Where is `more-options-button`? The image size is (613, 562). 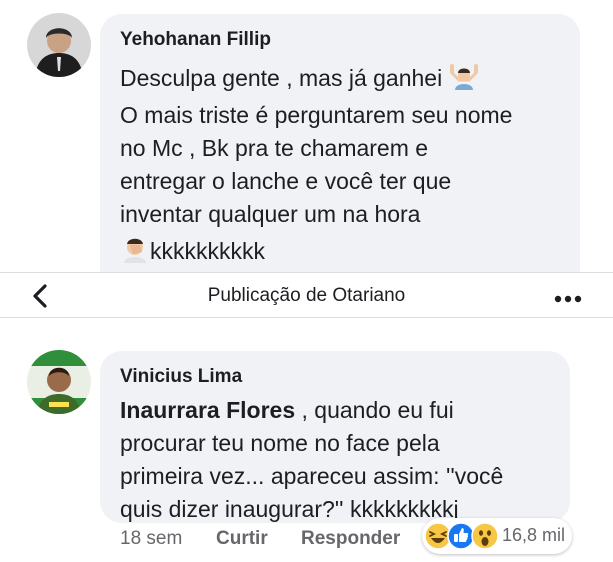 more-options-button is located at coordinates (568, 297).